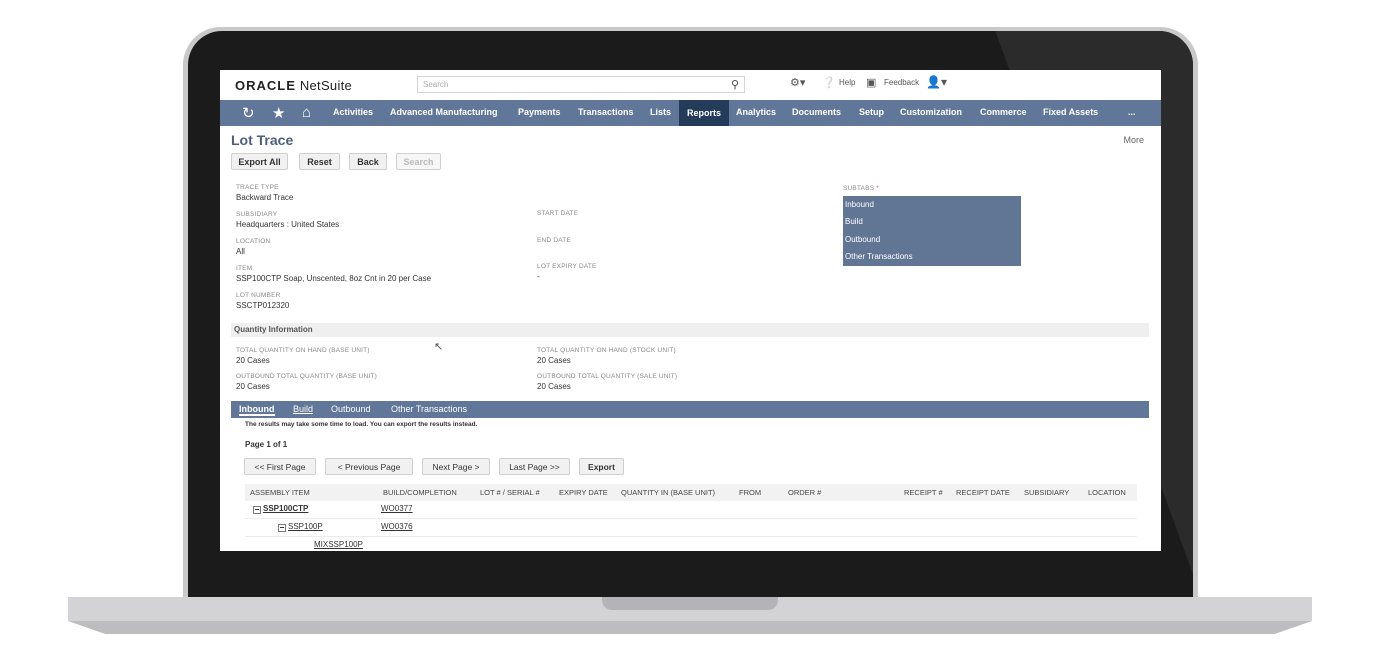  Describe the element at coordinates (306, 112) in the screenshot. I see `home-icon: ⌂` at that location.